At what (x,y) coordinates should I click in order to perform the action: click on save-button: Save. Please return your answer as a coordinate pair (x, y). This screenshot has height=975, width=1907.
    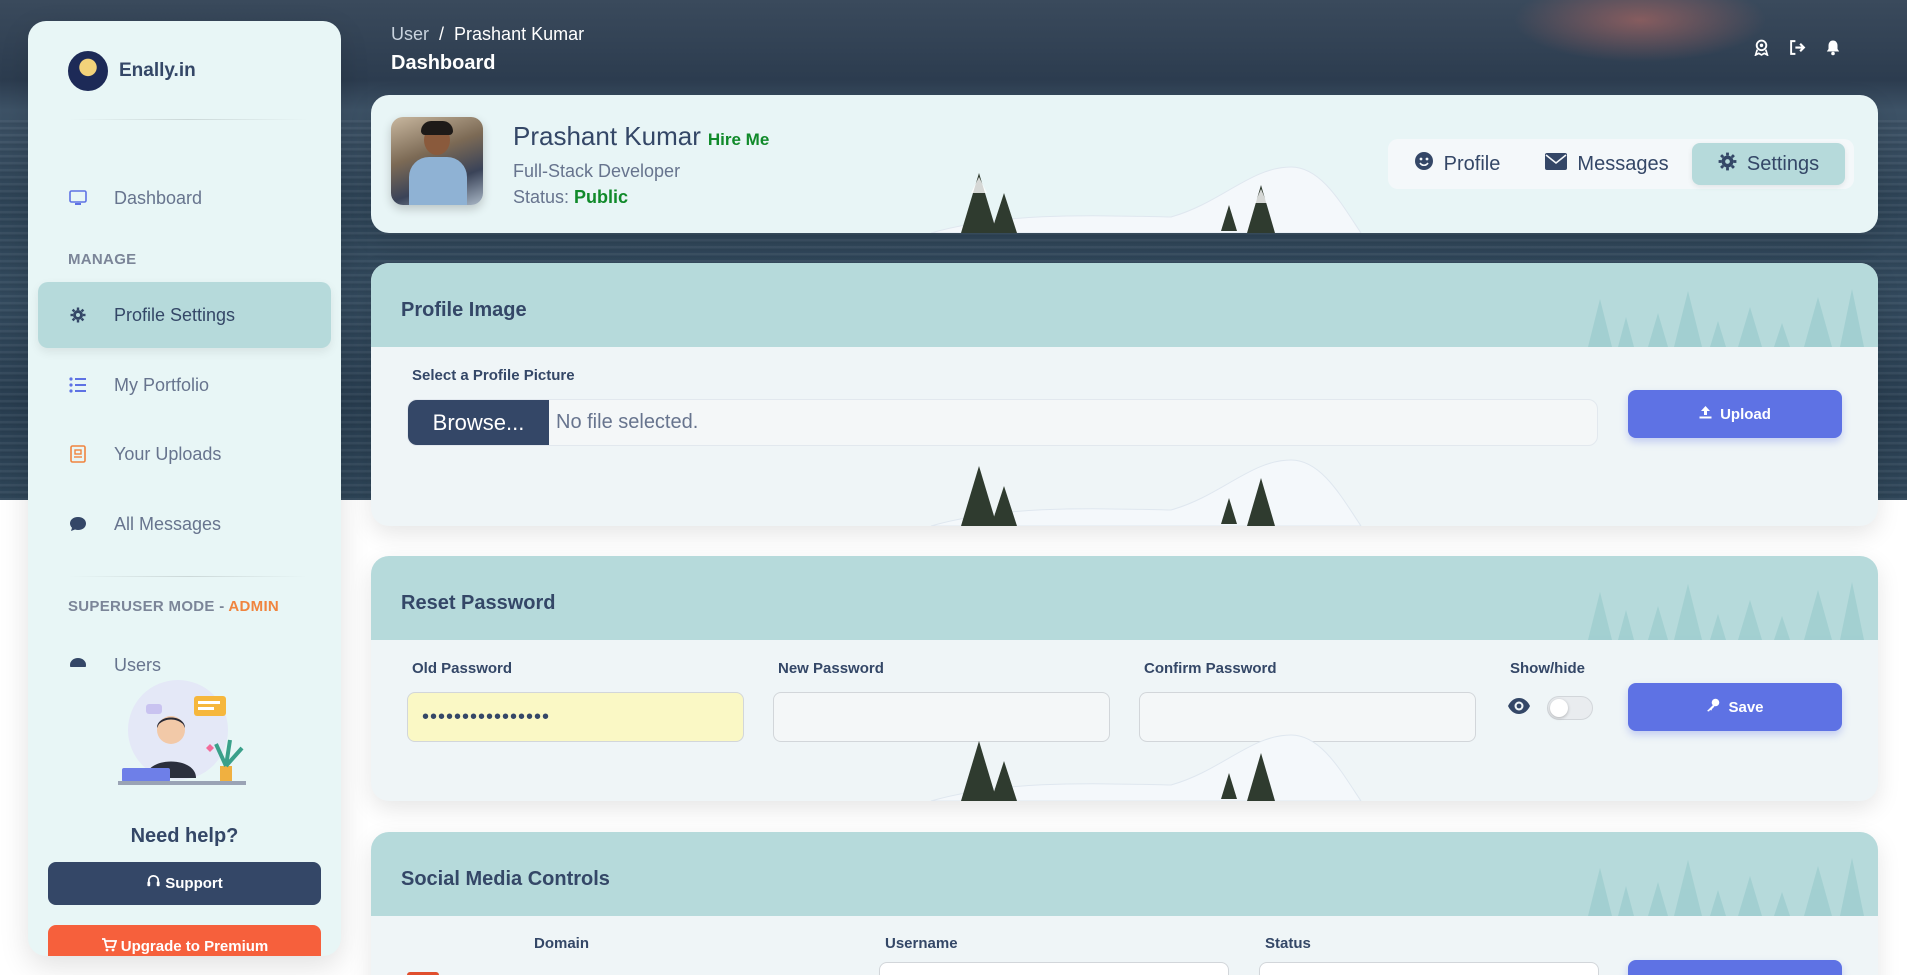
    Looking at the image, I should click on (1735, 707).